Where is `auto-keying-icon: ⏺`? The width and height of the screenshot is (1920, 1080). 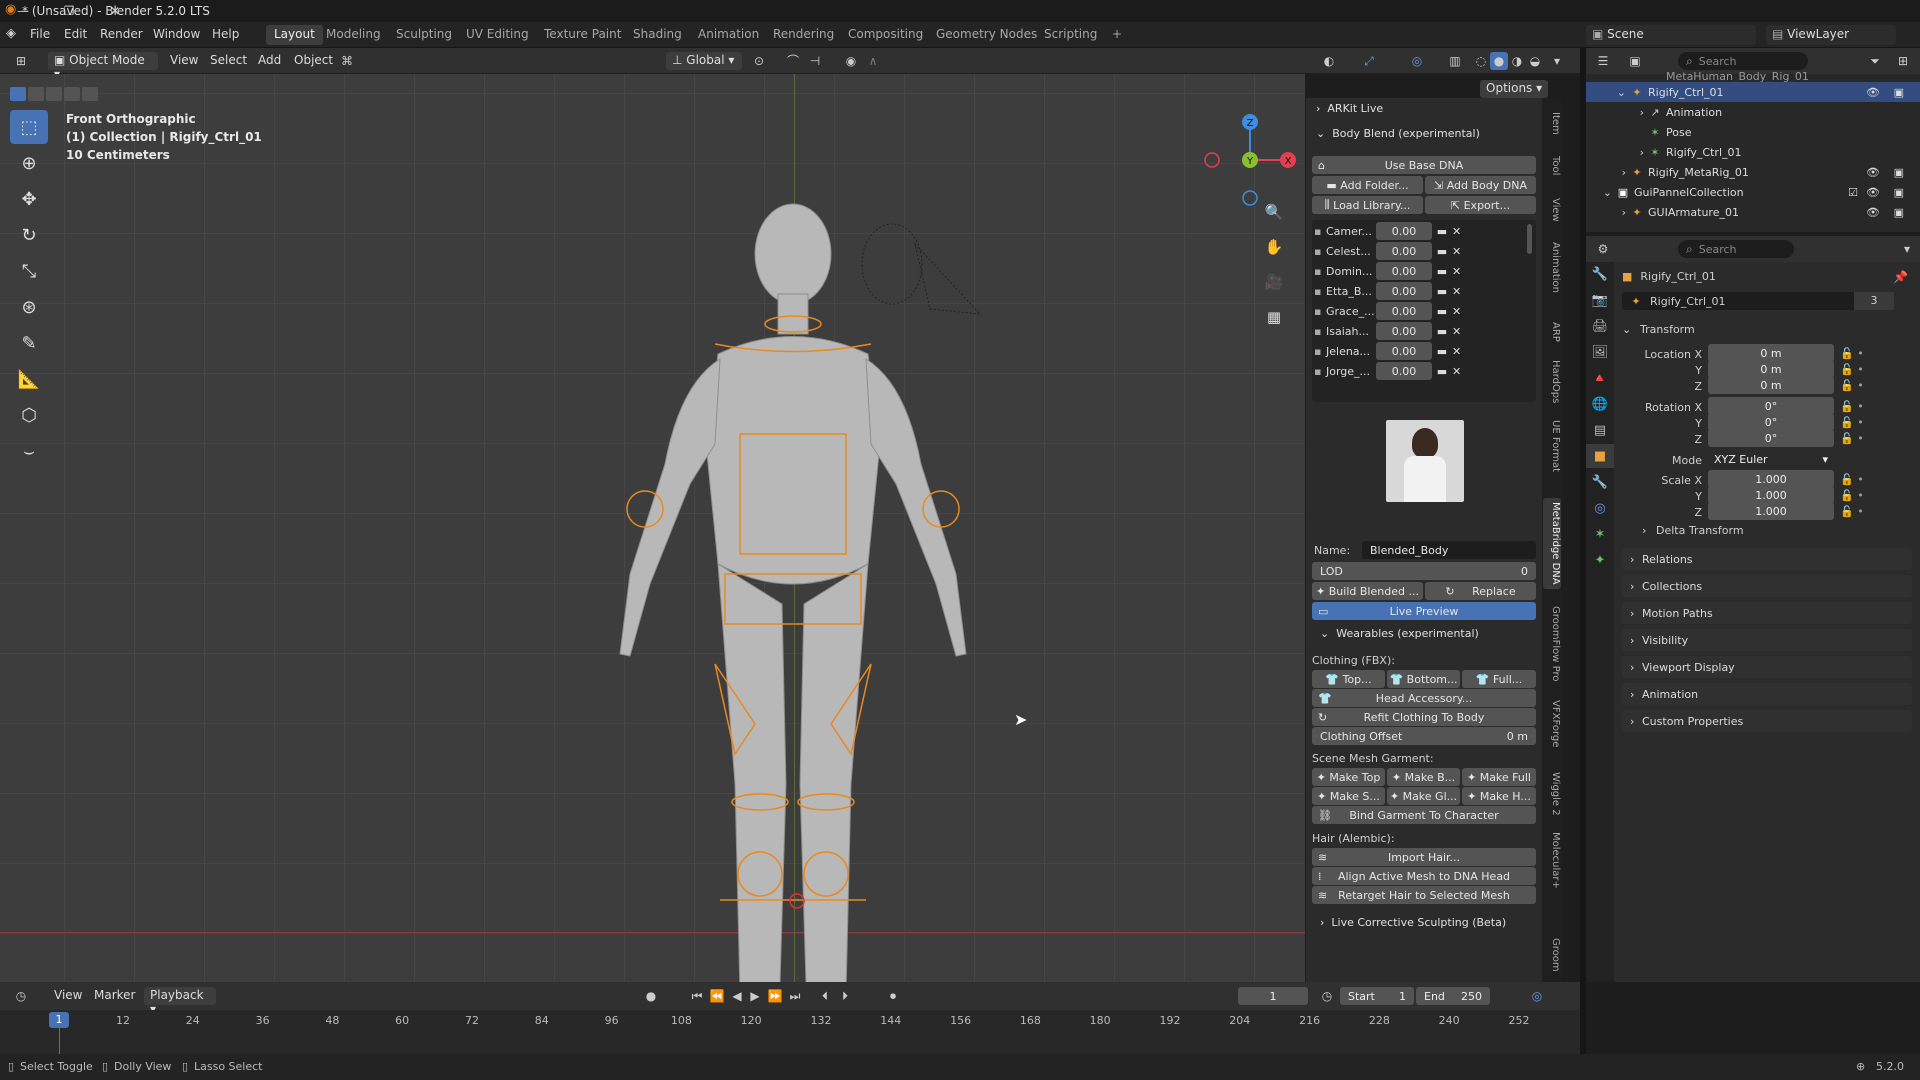 auto-keying-icon: ⏺ is located at coordinates (893, 996).